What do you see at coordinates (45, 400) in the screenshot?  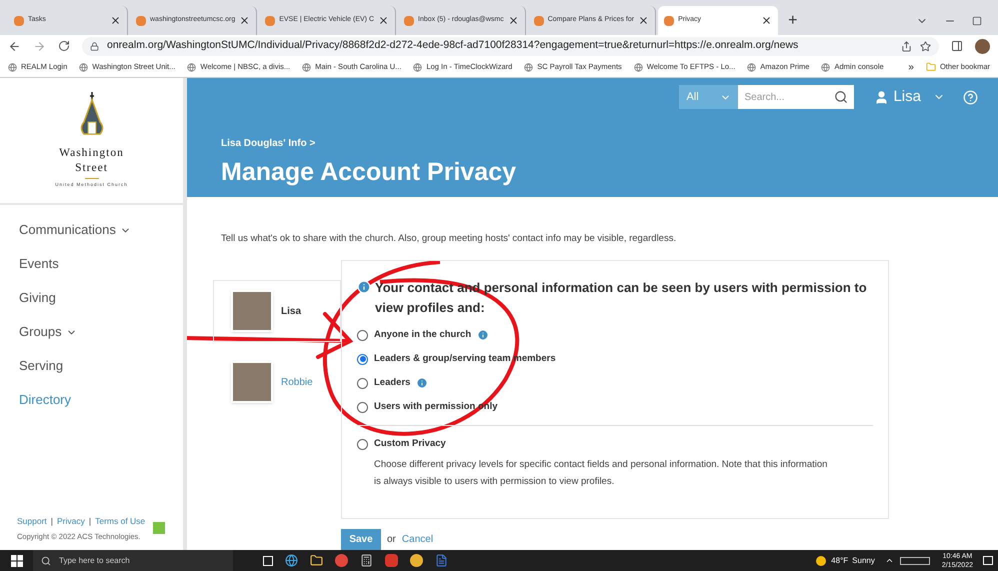 I see `nav-link: Directory` at bounding box center [45, 400].